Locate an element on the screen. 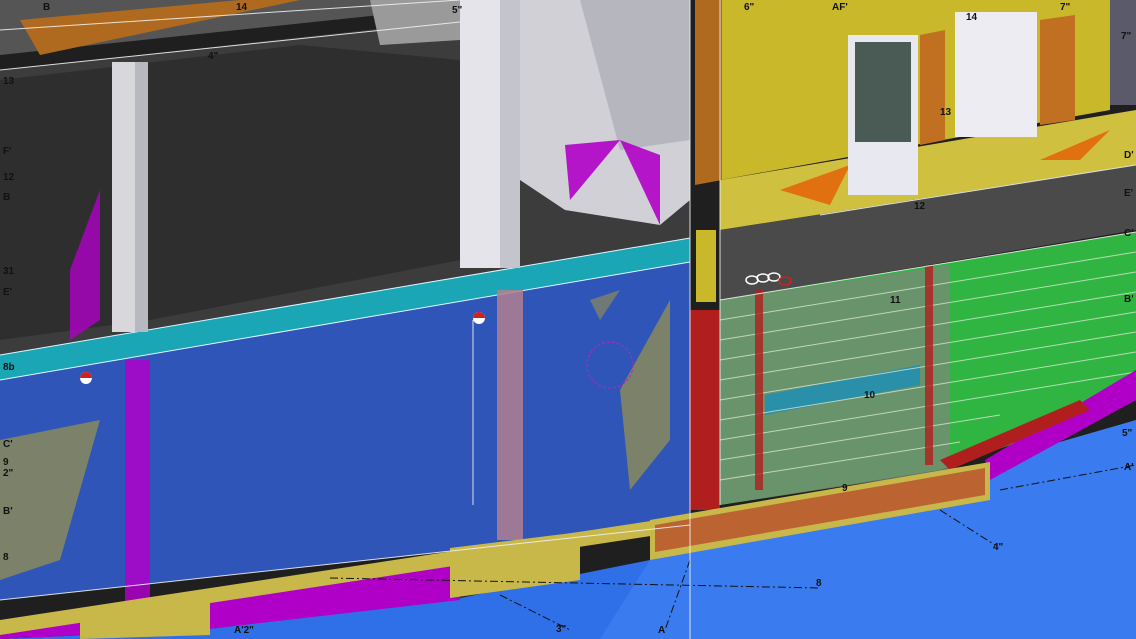 The height and width of the screenshot is (639, 1136). grid-label-b-top: B is located at coordinates (47, 7).